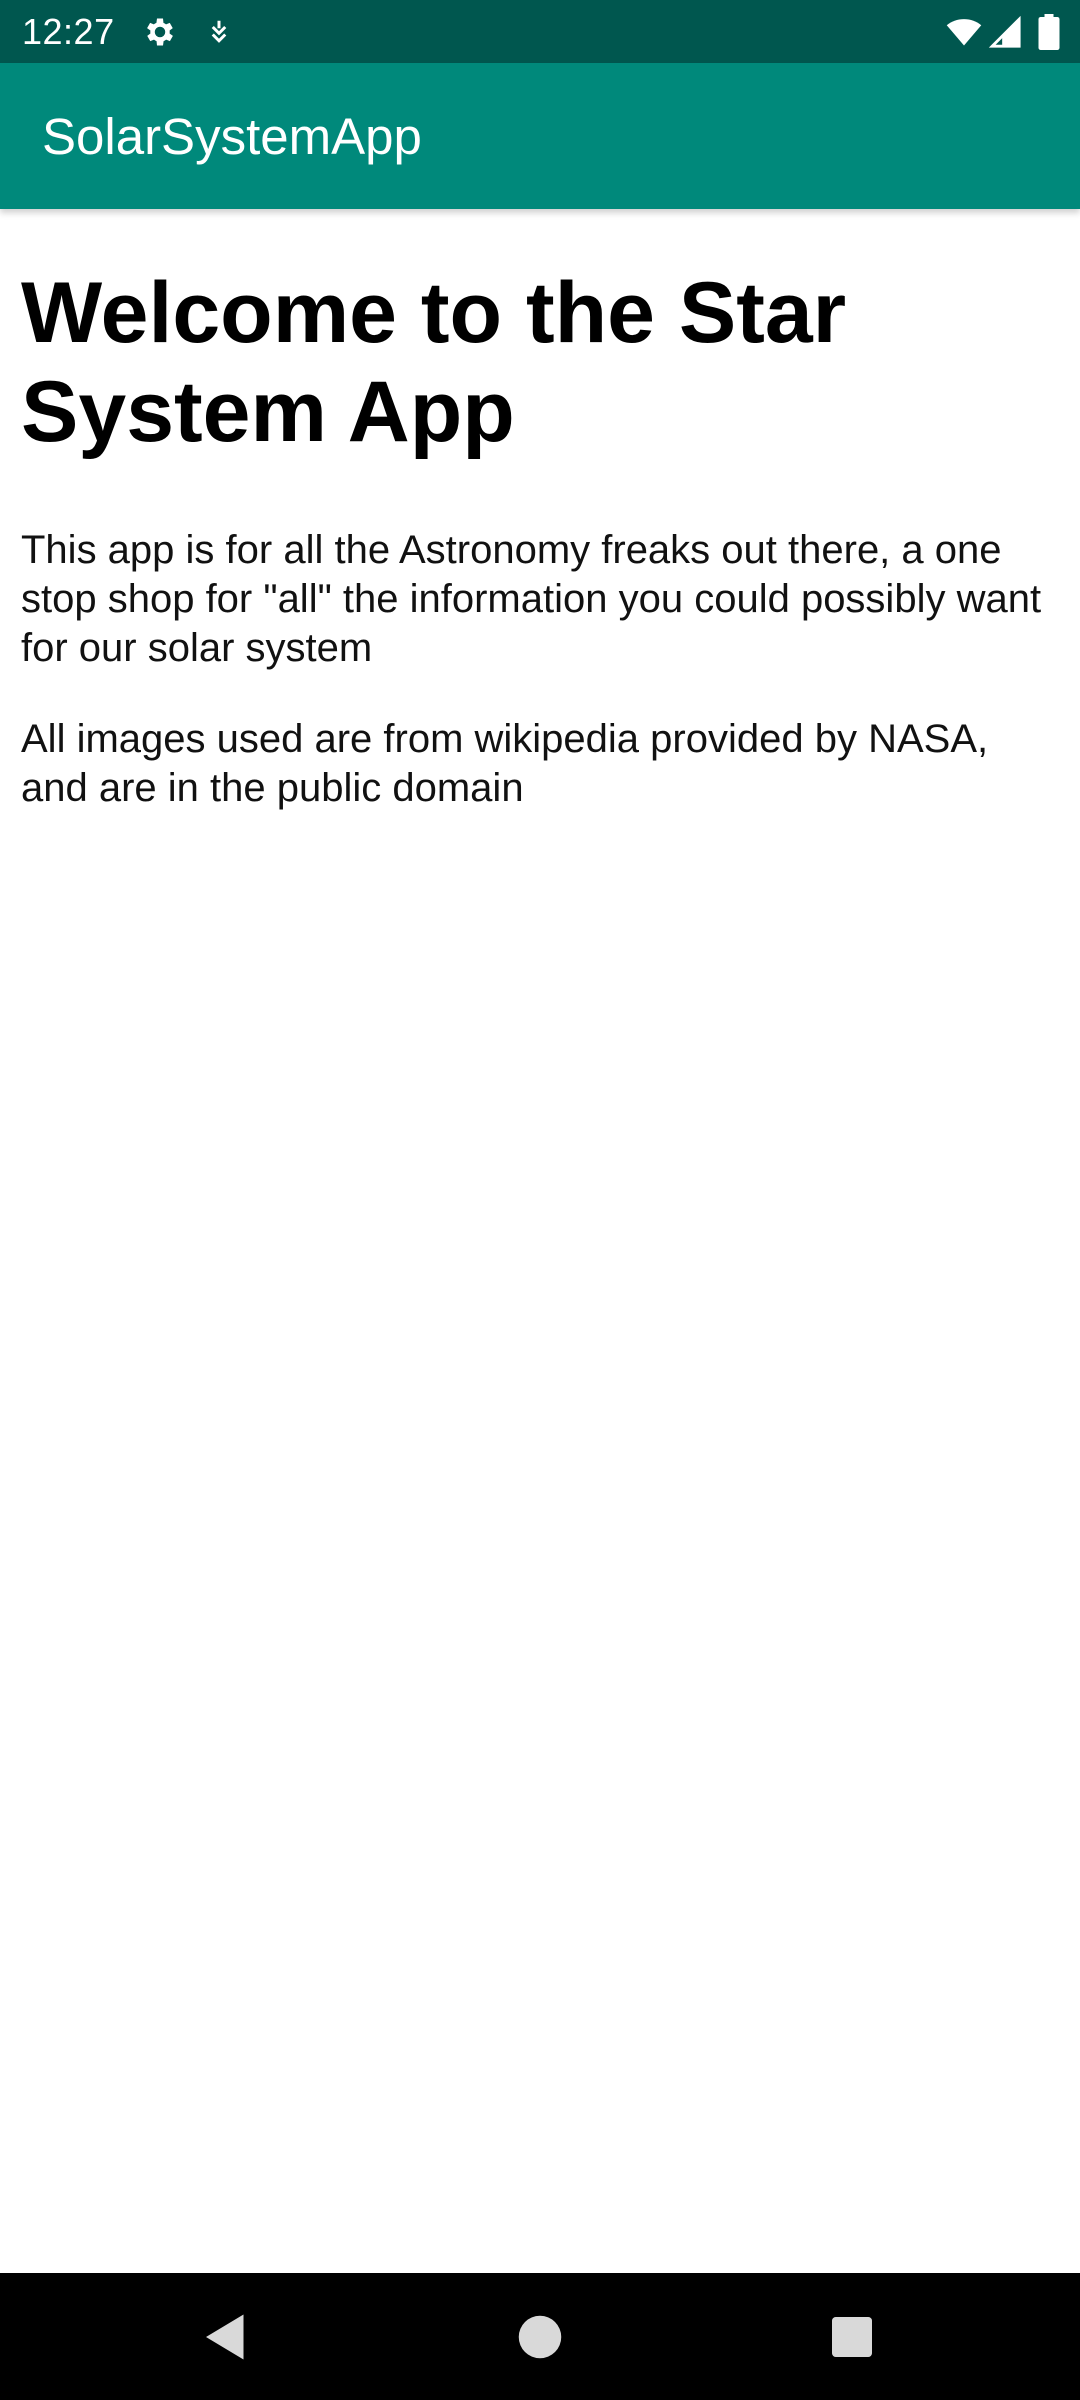 The image size is (1080, 2400). What do you see at coordinates (160, 32) in the screenshot?
I see `gear-icon` at bounding box center [160, 32].